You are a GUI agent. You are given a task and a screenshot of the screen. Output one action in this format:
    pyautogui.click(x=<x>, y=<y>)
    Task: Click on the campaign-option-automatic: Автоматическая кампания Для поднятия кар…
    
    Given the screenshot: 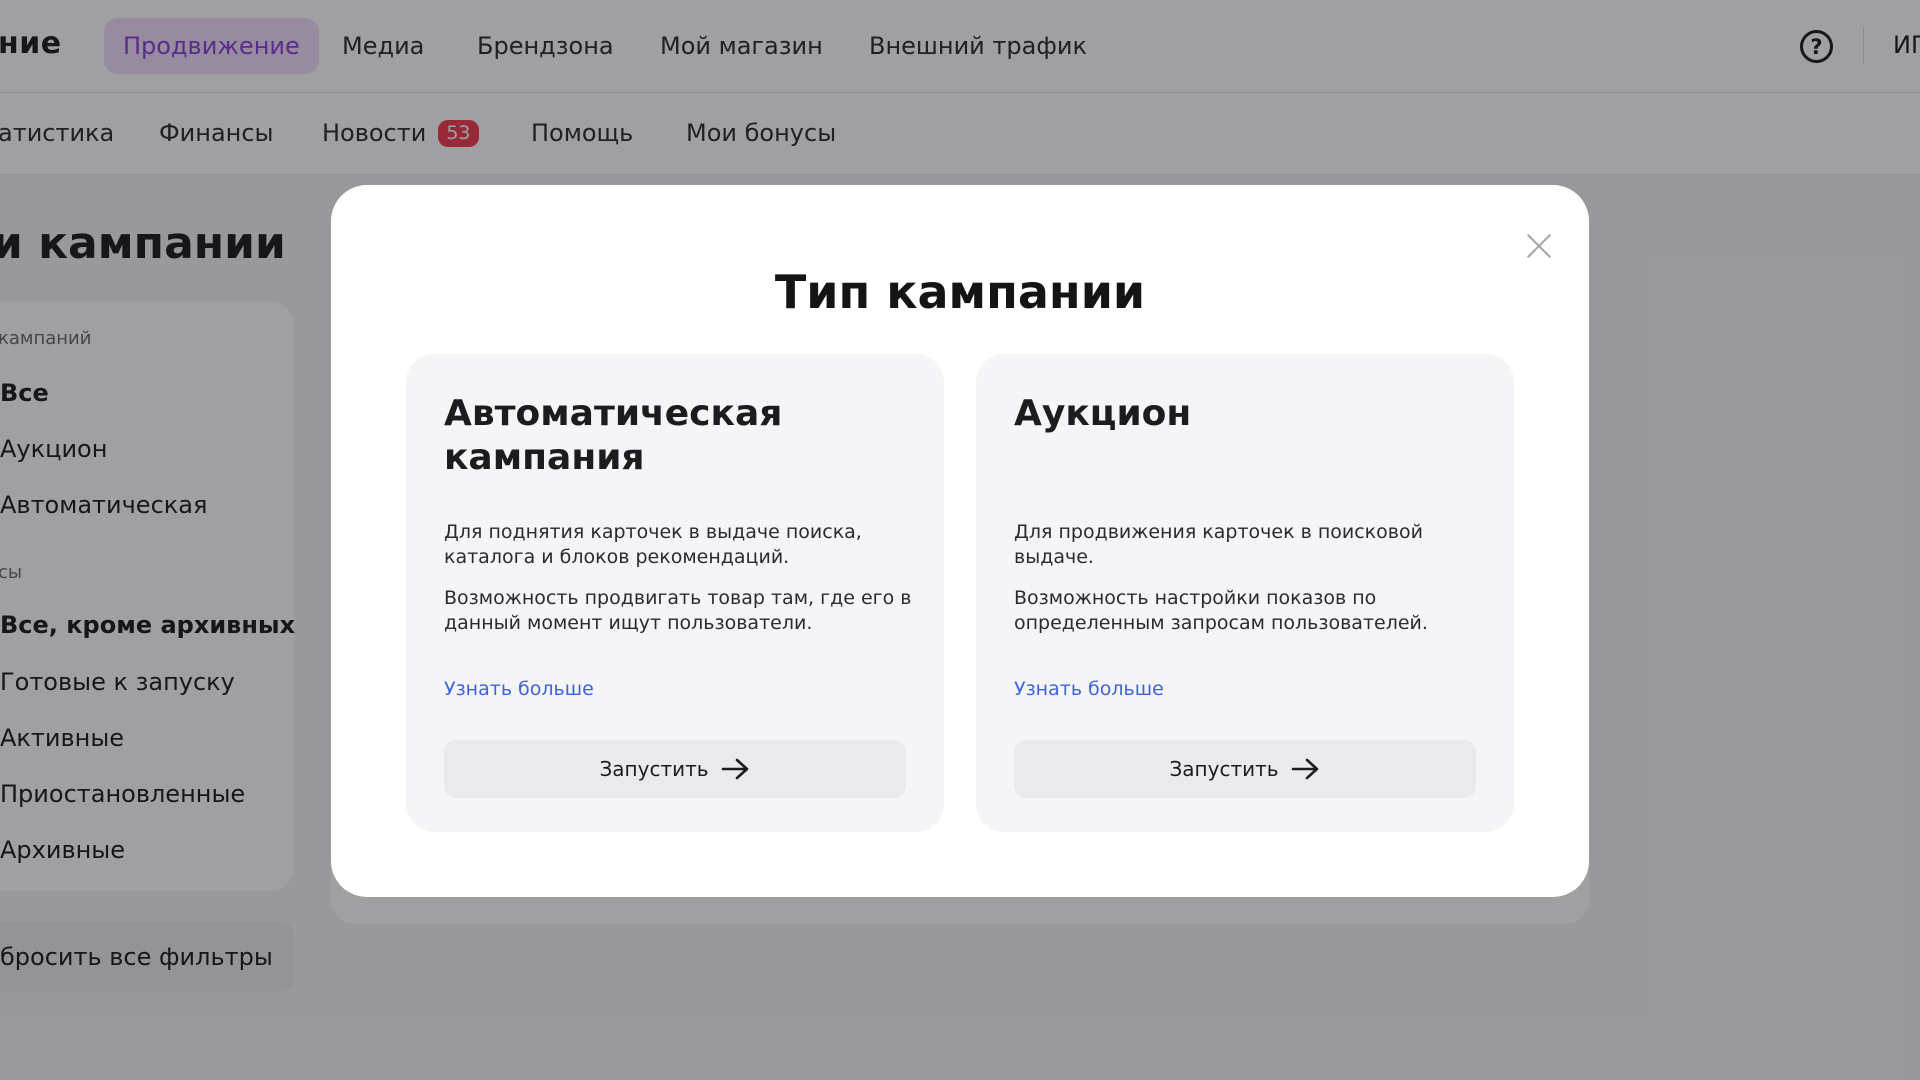 What is the action you would take?
    pyautogui.click(x=675, y=593)
    